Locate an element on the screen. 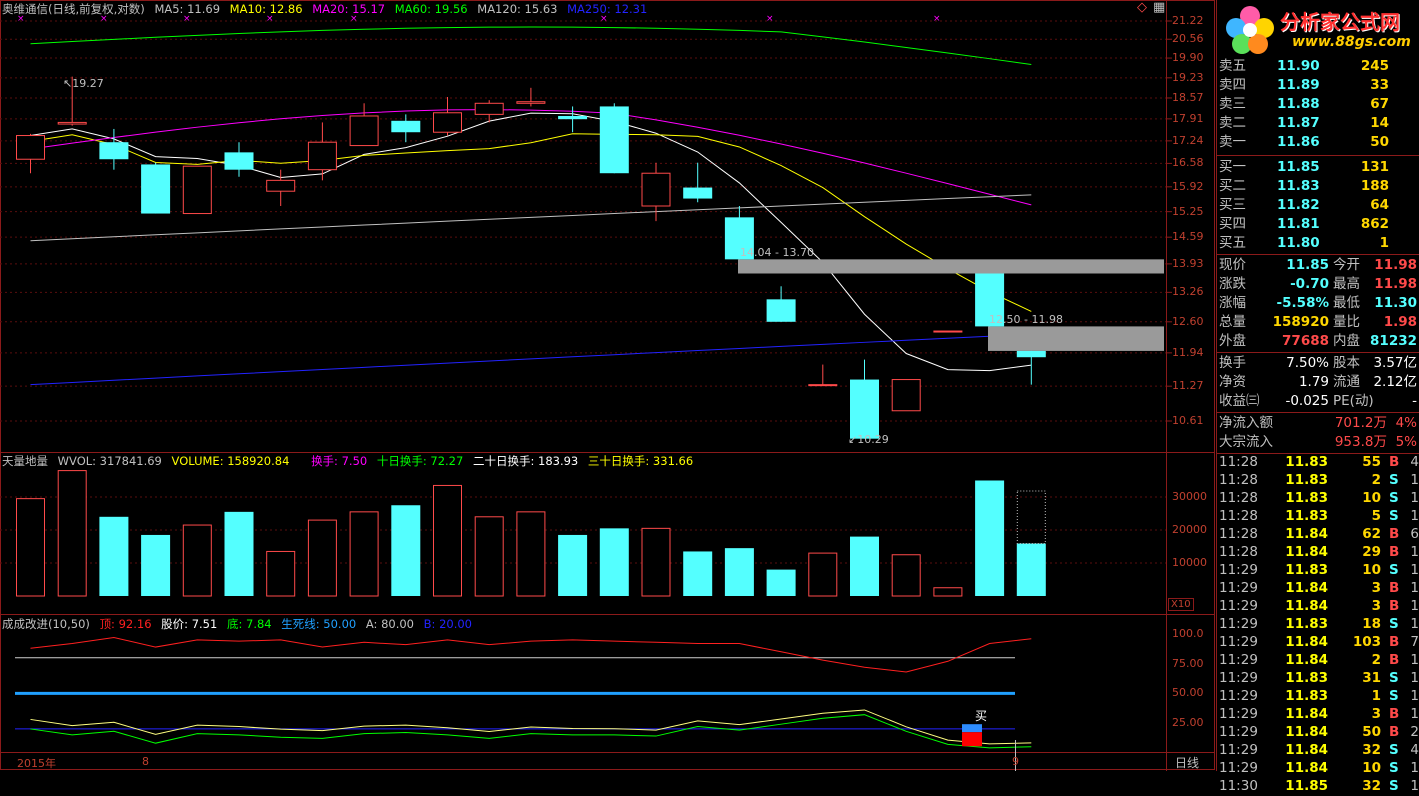 The height and width of the screenshot is (796, 1419). top-marker: × is located at coordinates (937, 19).